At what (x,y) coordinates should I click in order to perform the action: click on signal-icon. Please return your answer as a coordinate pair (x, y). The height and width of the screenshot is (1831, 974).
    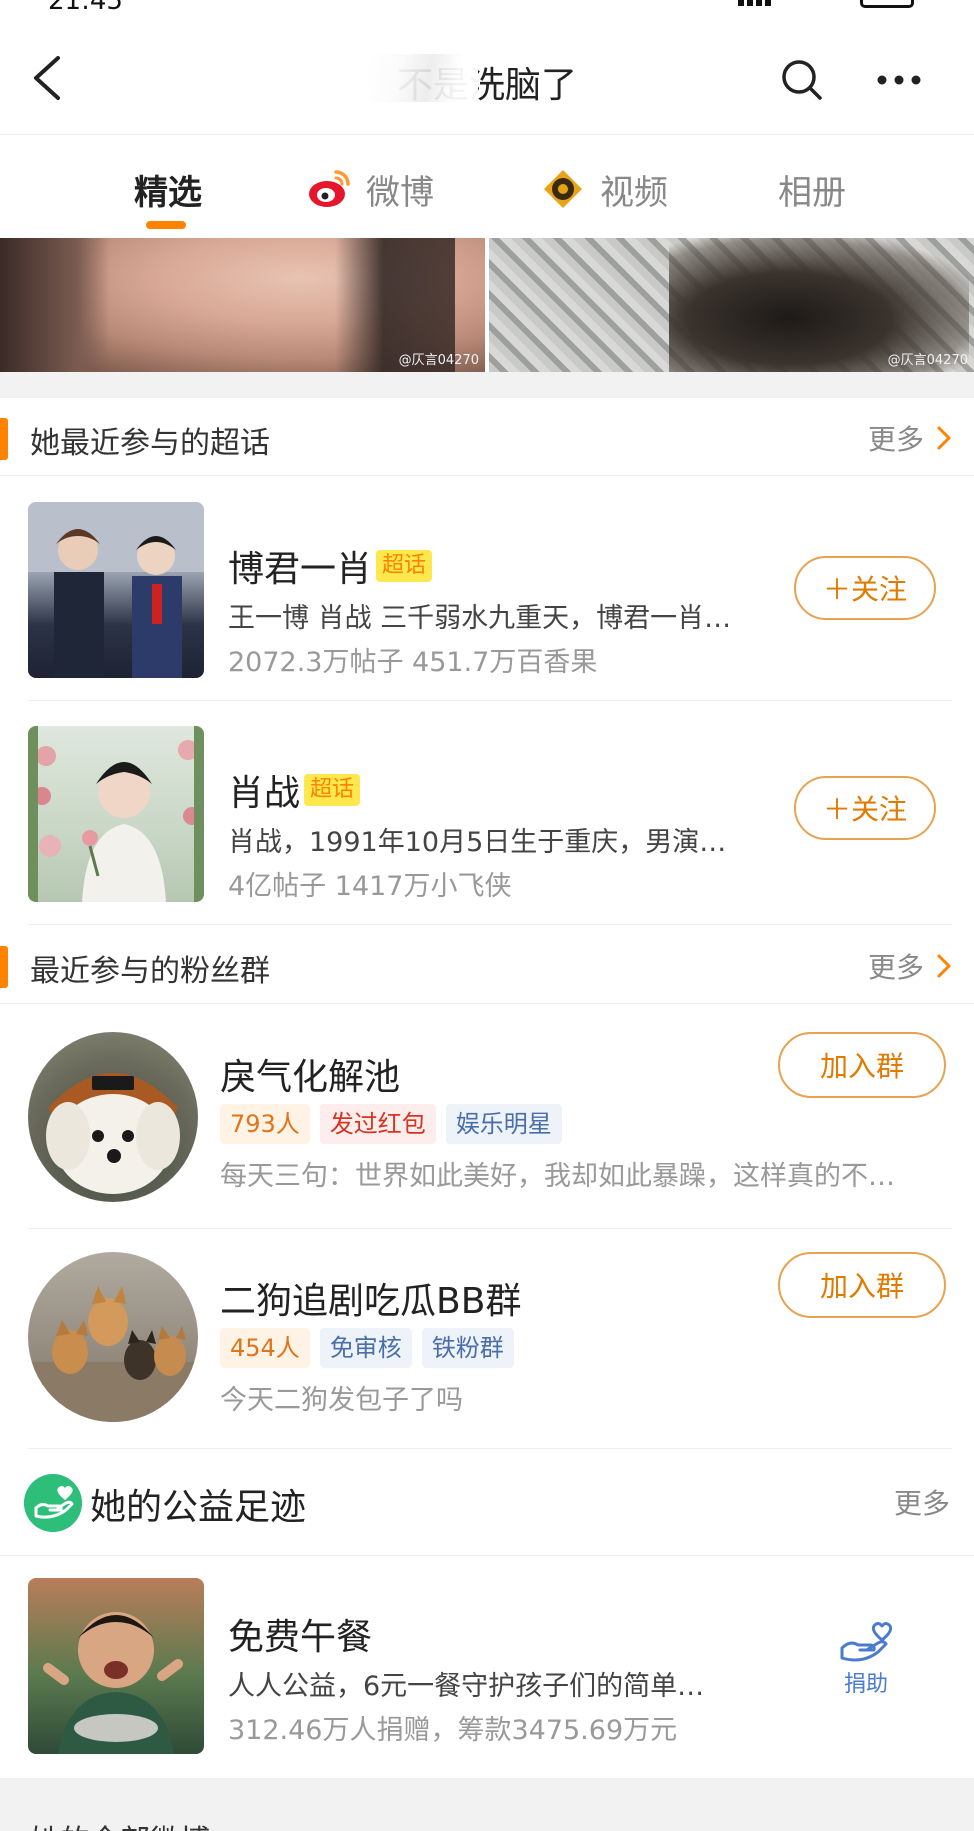
    Looking at the image, I should click on (756, 3).